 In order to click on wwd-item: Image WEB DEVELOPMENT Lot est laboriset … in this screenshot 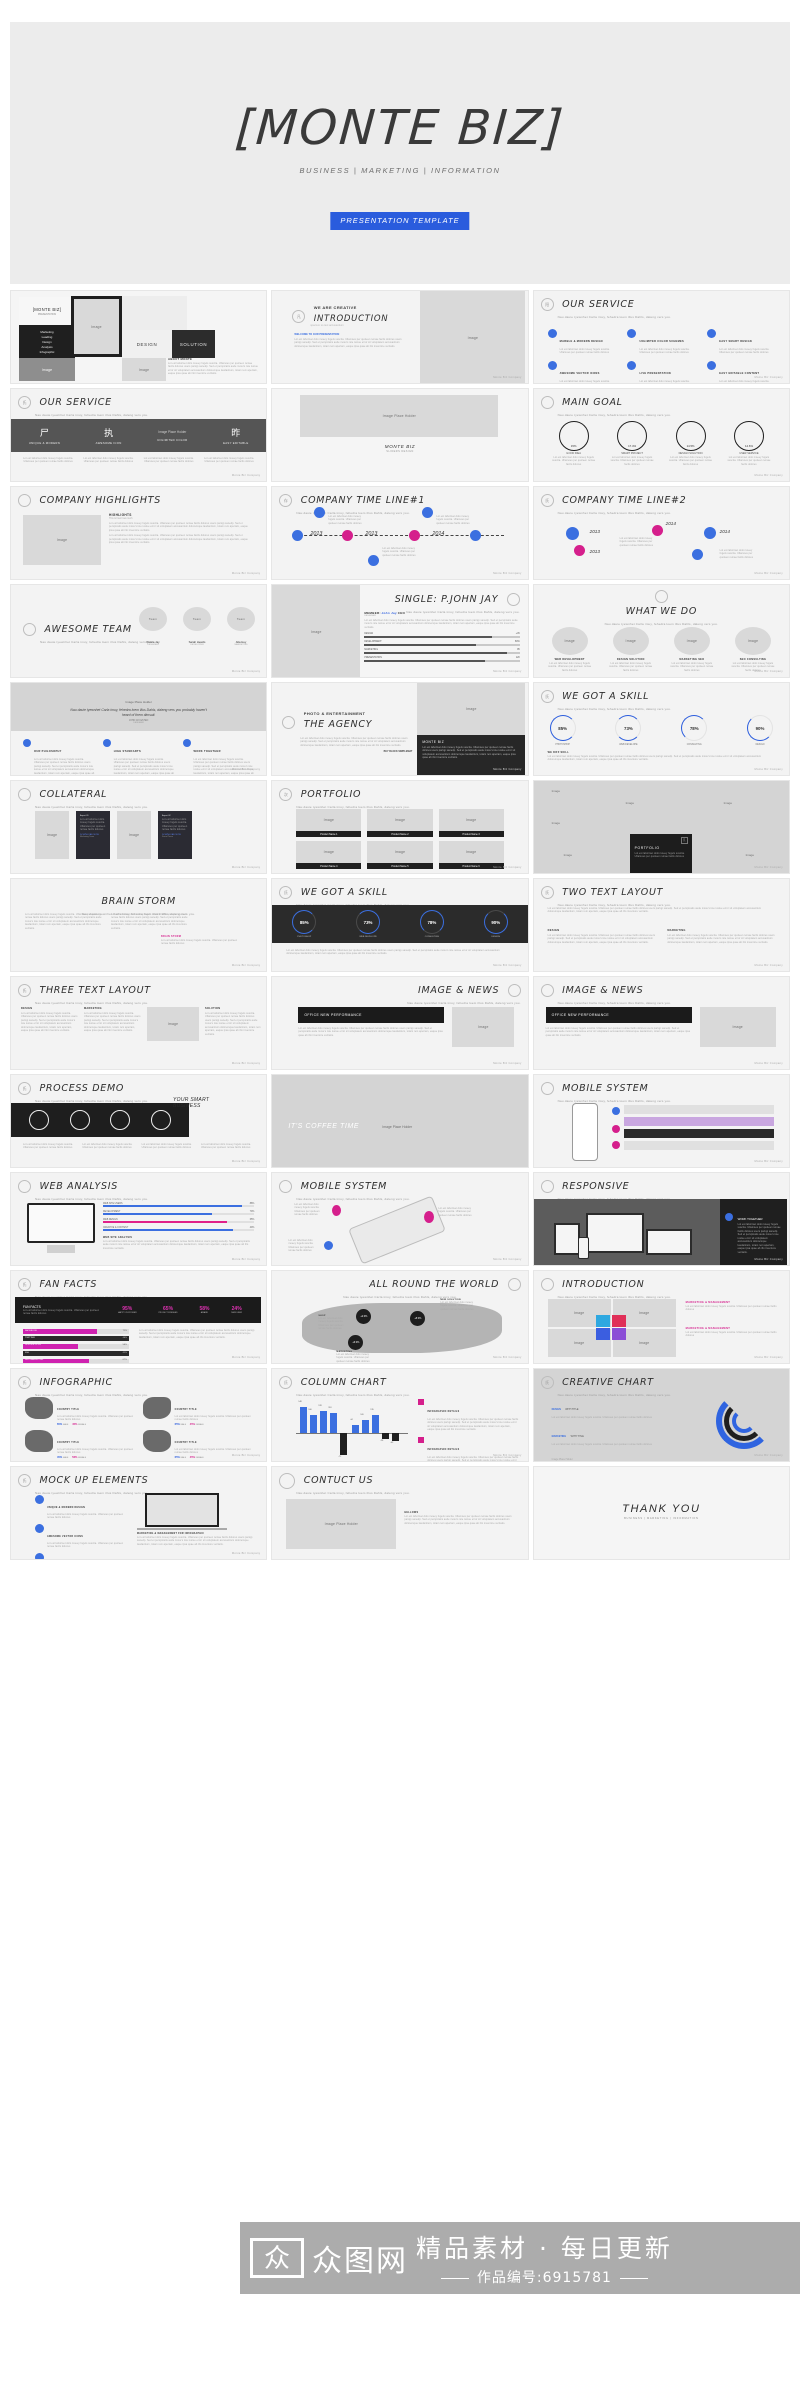, I will do `click(570, 652)`.